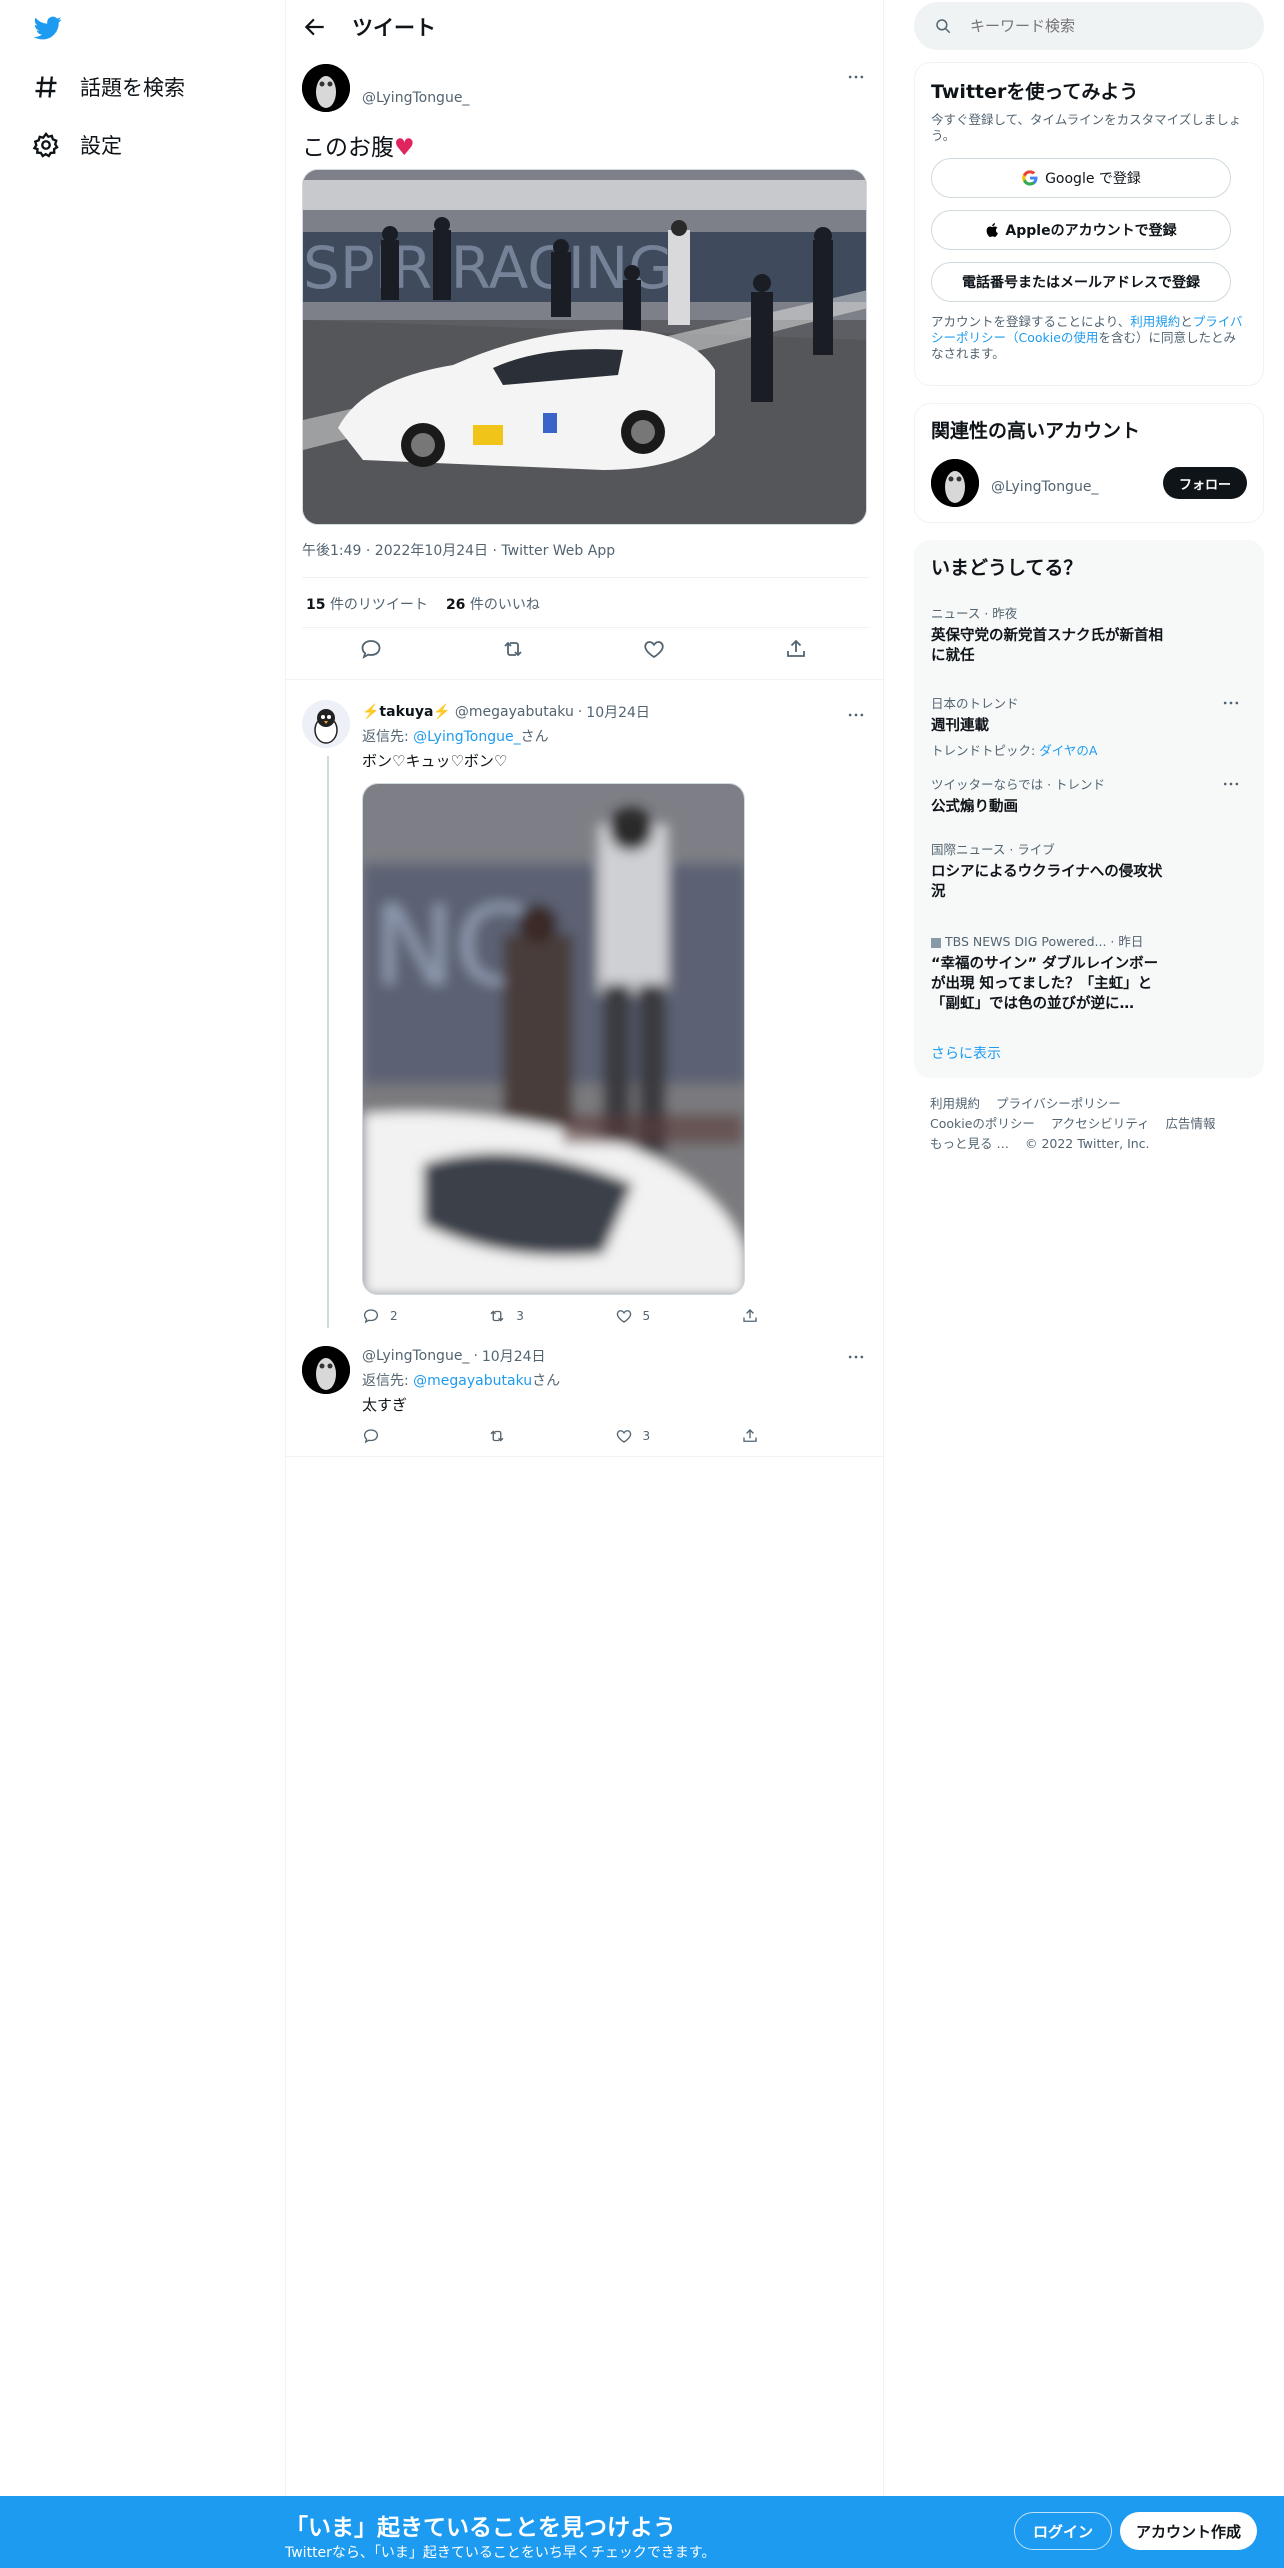 The height and width of the screenshot is (2568, 1284). Describe the element at coordinates (48, 28) in the screenshot. I see `twitter-logo-icon` at that location.